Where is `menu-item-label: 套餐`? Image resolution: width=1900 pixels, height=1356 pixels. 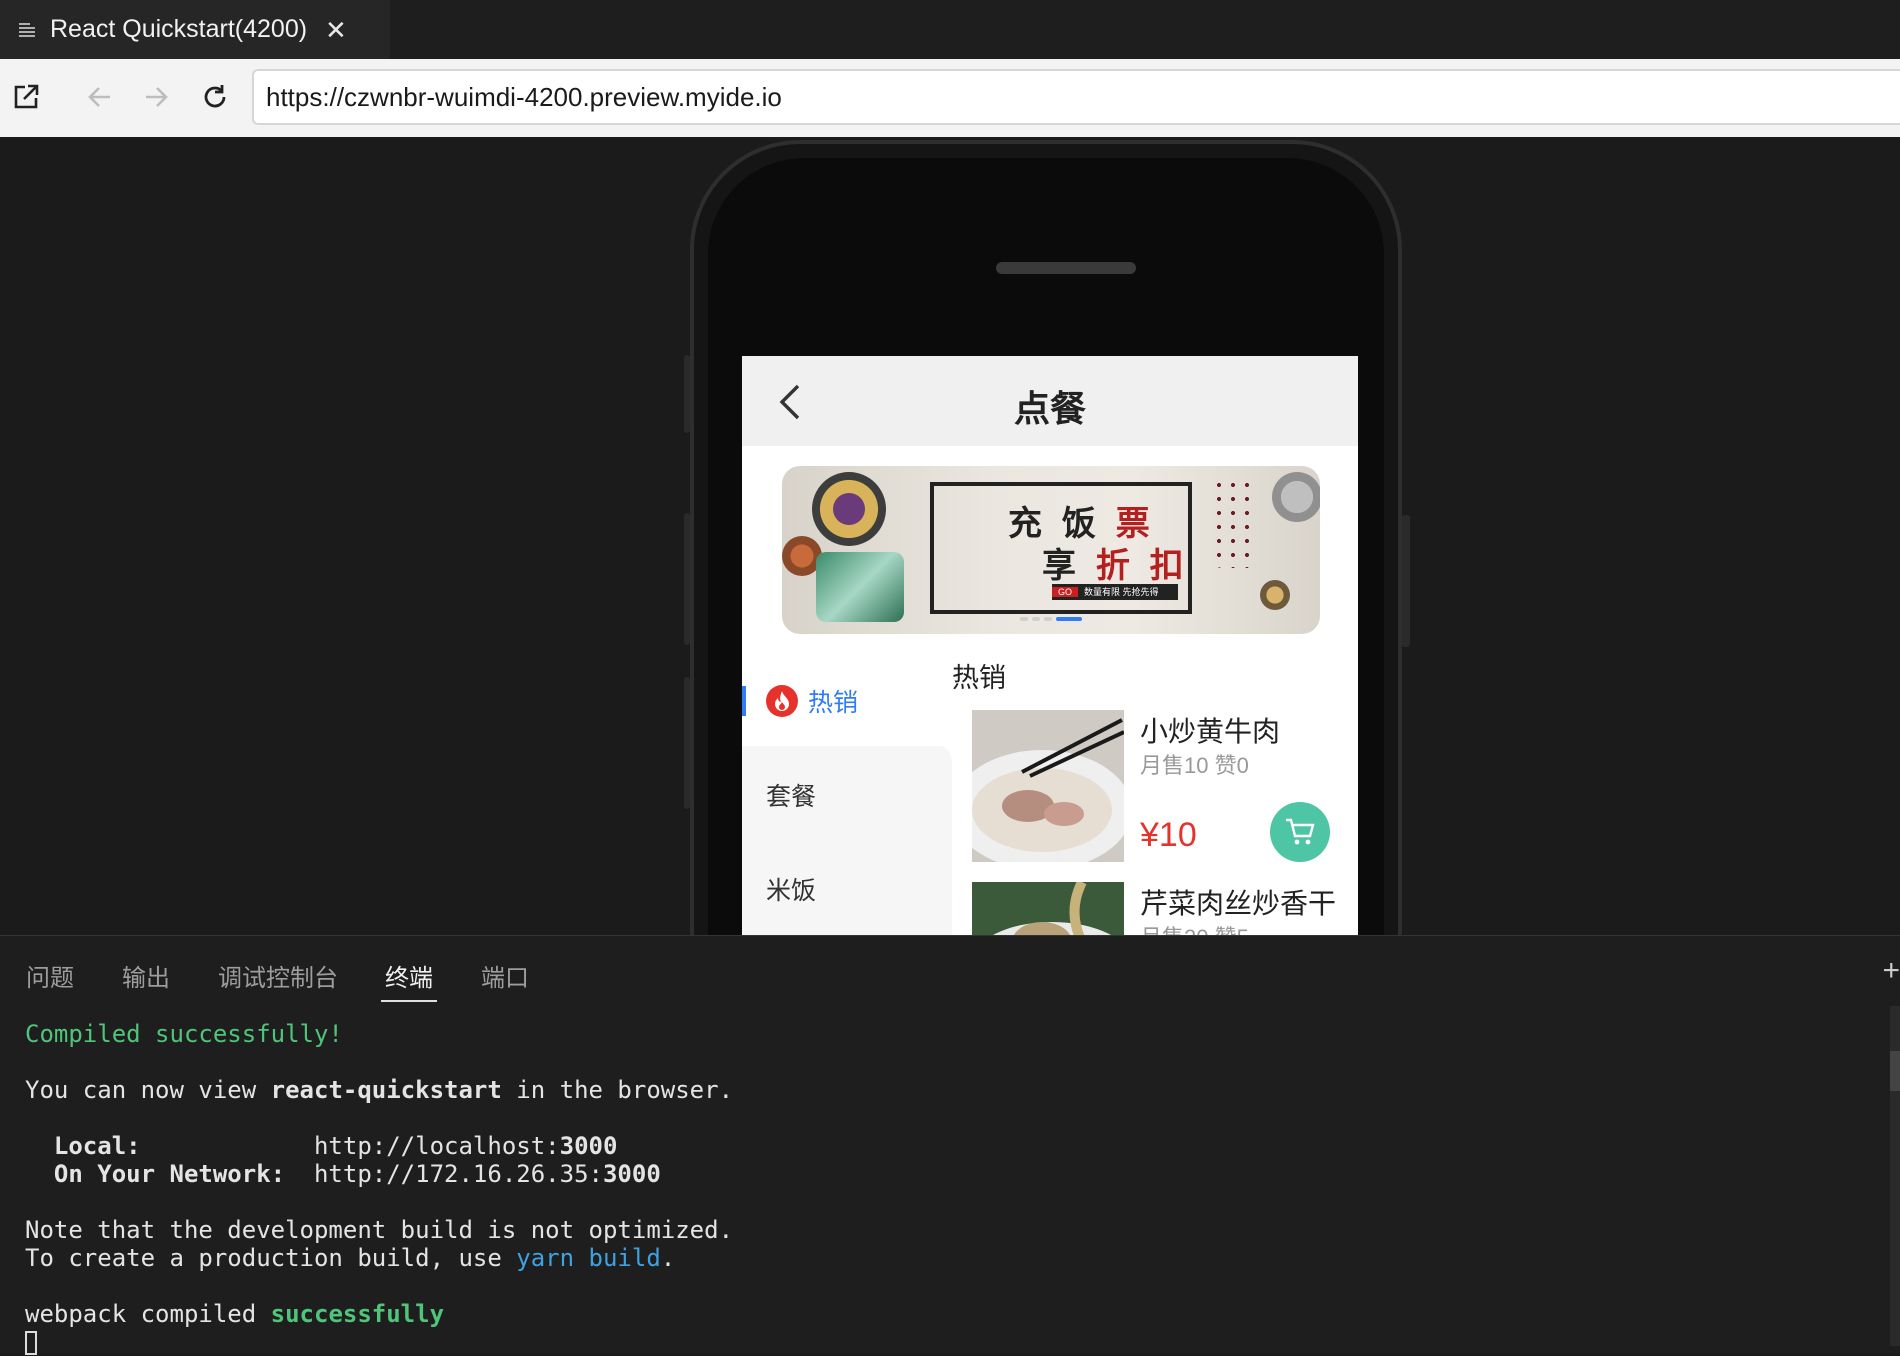
menu-item-label: 套餐 is located at coordinates (791, 797).